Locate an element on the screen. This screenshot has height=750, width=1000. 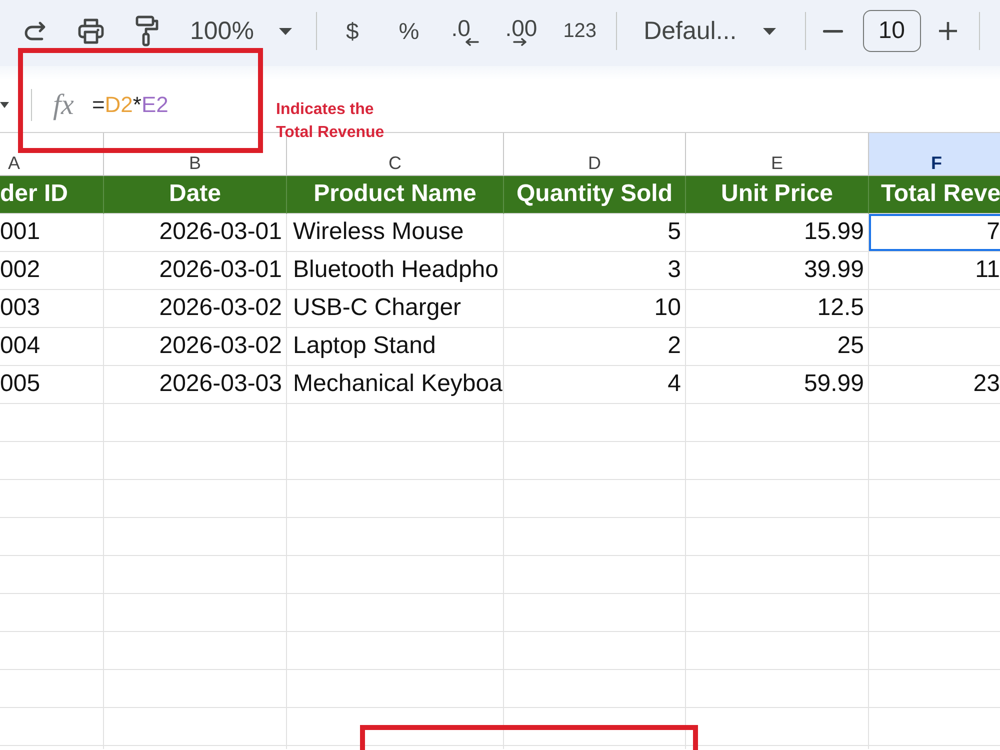
table-cell: 23 is located at coordinates (934, 385).